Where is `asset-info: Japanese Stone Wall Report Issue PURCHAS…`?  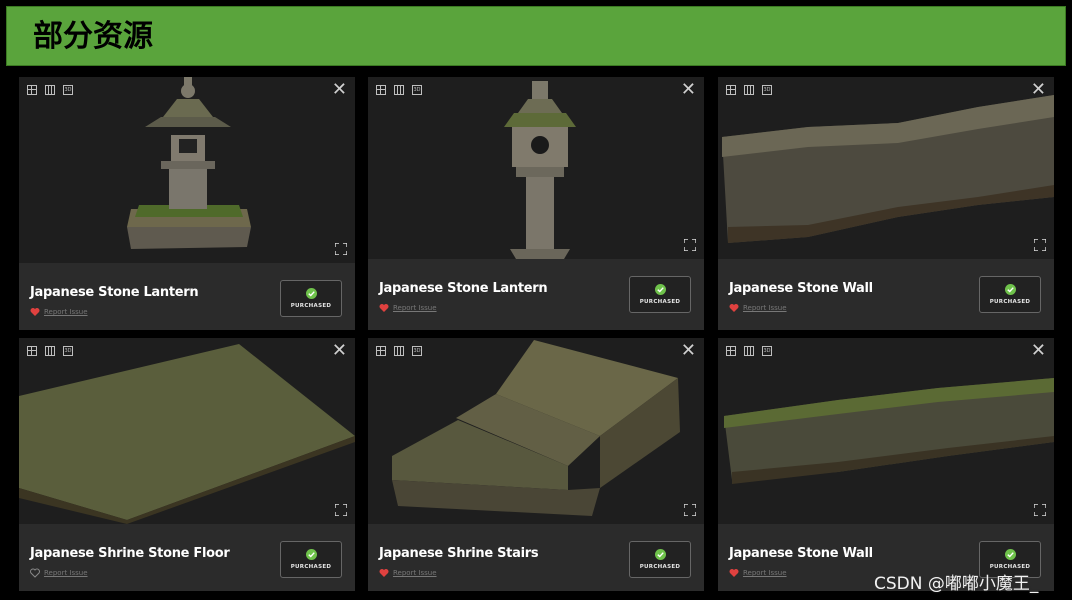 asset-info: Japanese Stone Wall Report Issue PURCHAS… is located at coordinates (886, 294).